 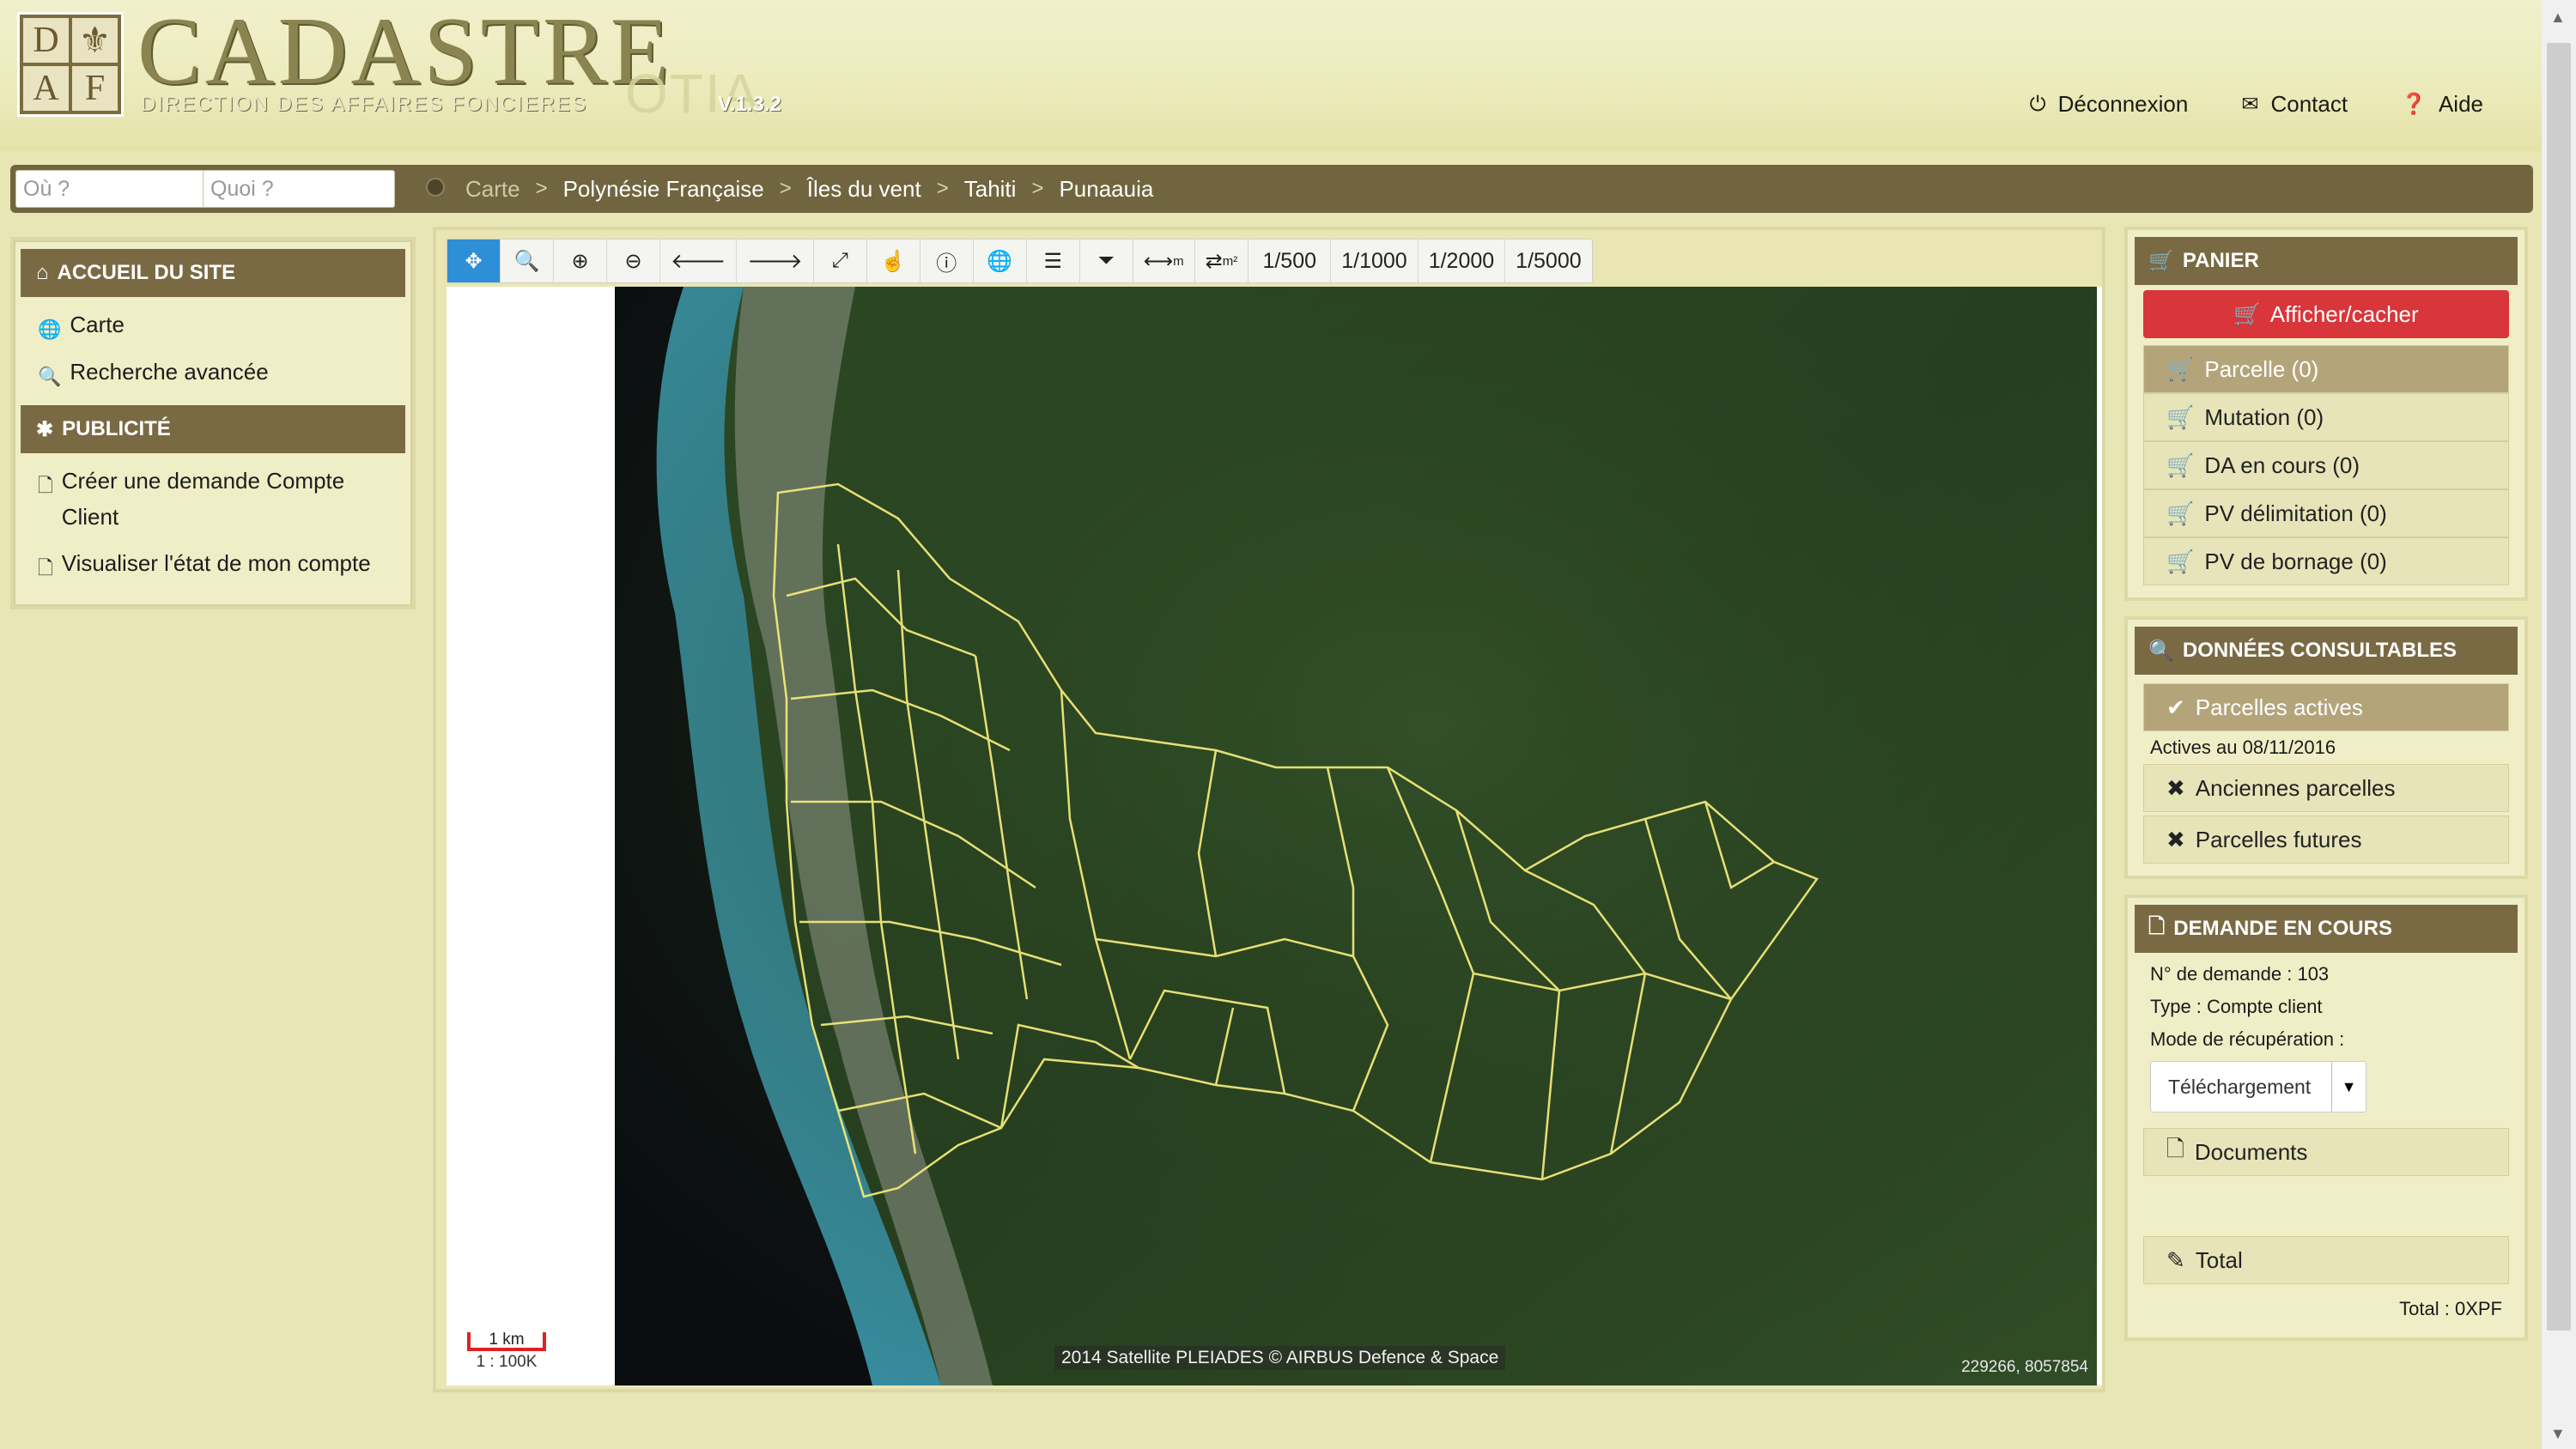 I want to click on scale-5000-button: 1/5000, so click(x=1548, y=260).